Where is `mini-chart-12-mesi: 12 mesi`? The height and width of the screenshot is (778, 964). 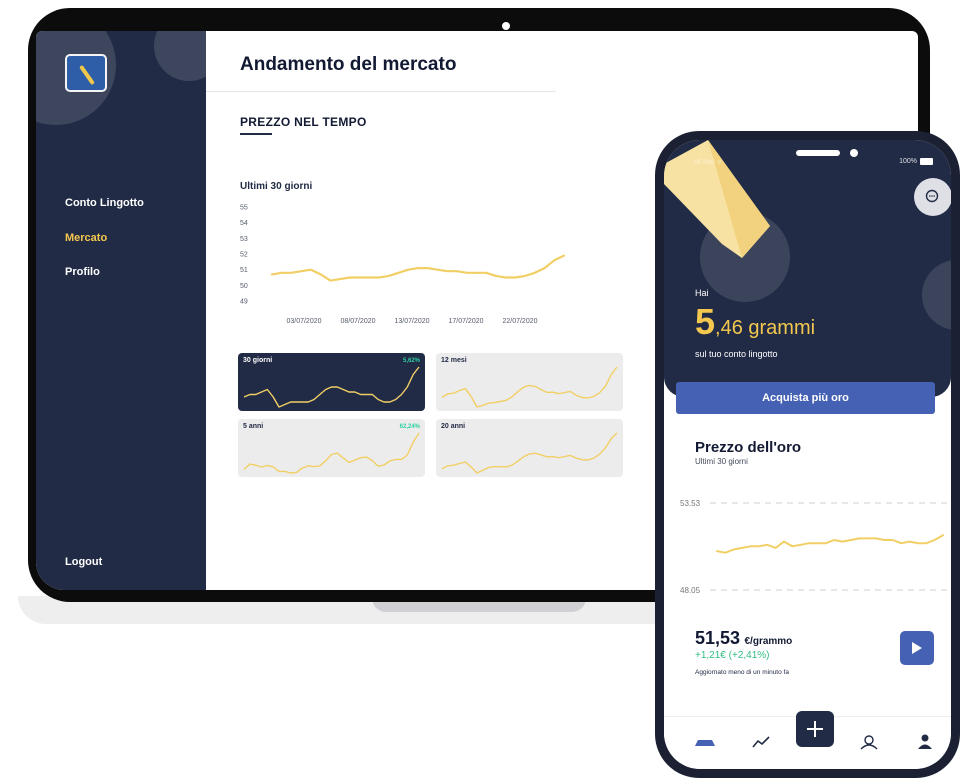 mini-chart-12-mesi: 12 mesi is located at coordinates (529, 382).